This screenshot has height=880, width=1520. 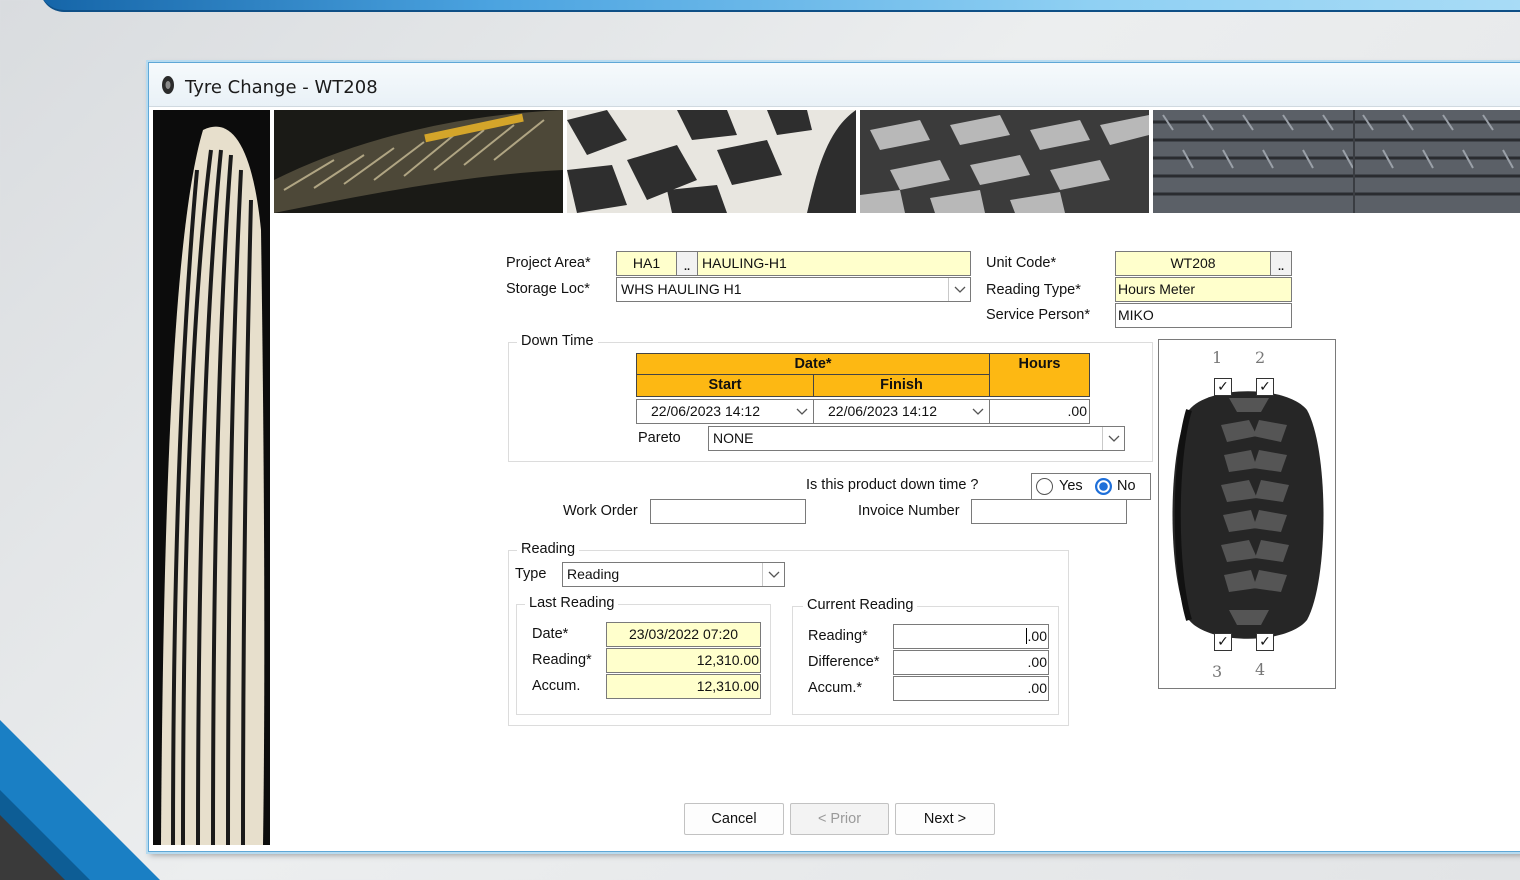 What do you see at coordinates (1223, 642) in the screenshot?
I see `position-3-checkbox: ✓` at bounding box center [1223, 642].